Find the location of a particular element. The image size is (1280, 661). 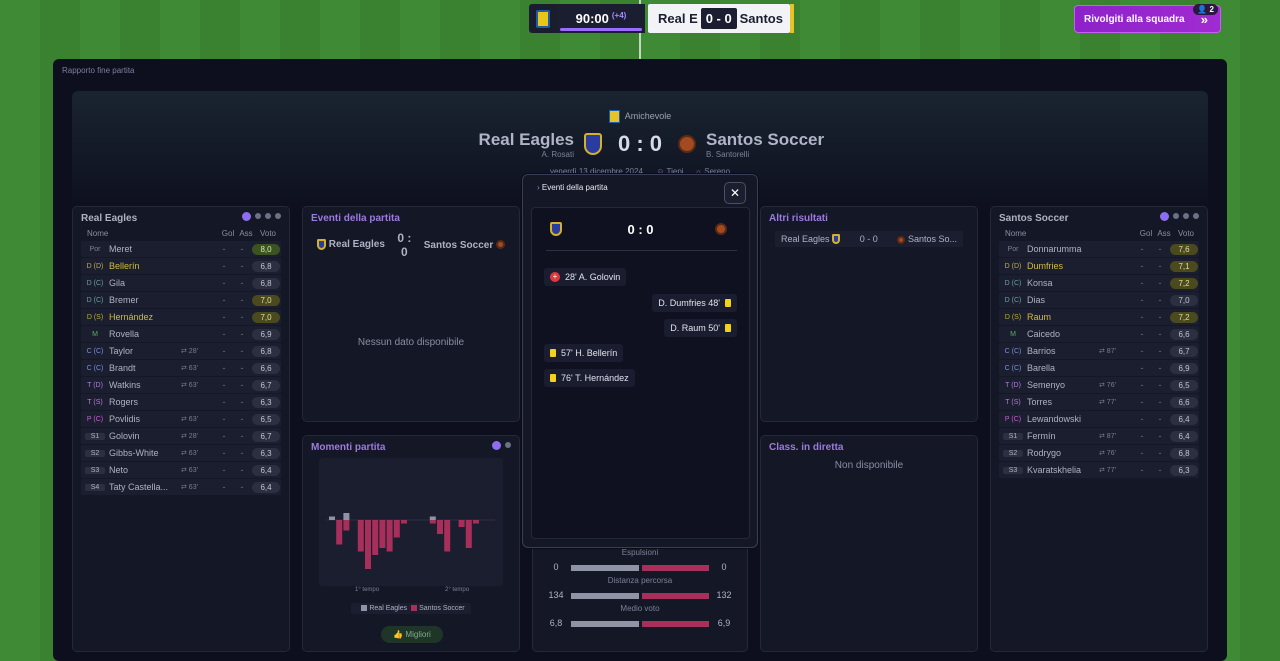

team-talk-button: Rivolgiti alla squadra » 👤 2 is located at coordinates (1147, 18).